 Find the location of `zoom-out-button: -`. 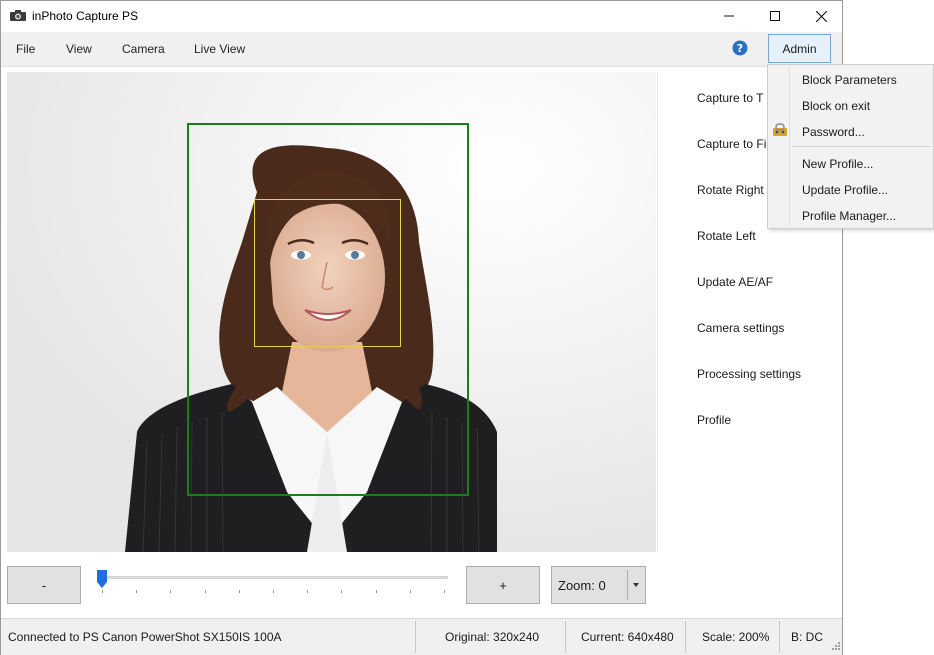

zoom-out-button: - is located at coordinates (44, 585).